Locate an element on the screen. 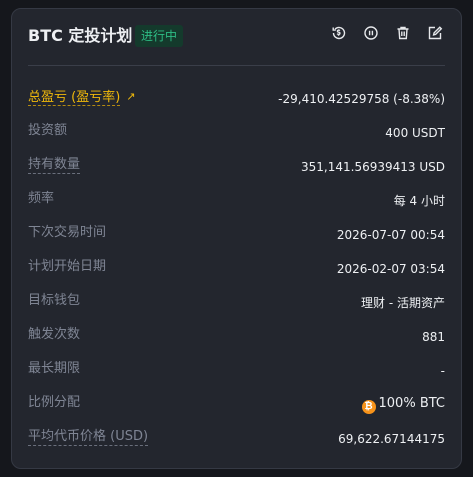 The width and height of the screenshot is (473, 477). avg-price-label: 平均代币价格 (USD) is located at coordinates (88, 437).